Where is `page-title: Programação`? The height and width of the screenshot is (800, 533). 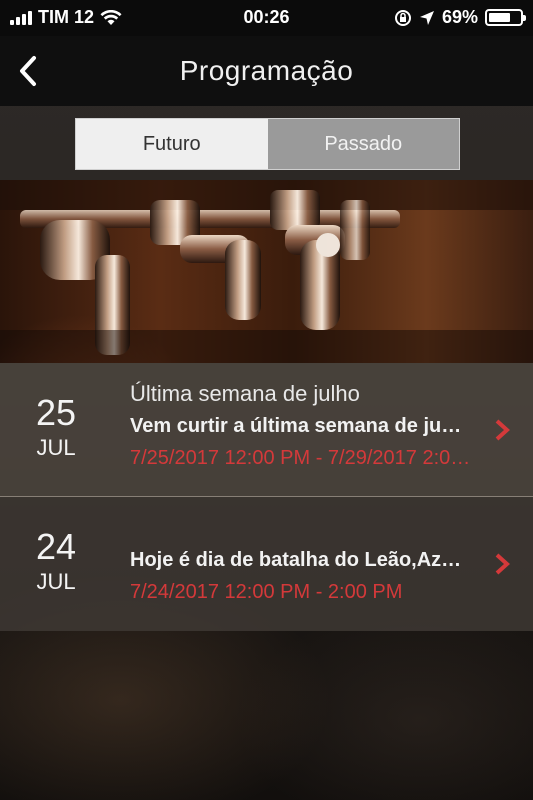
page-title: Programação is located at coordinates (266, 70).